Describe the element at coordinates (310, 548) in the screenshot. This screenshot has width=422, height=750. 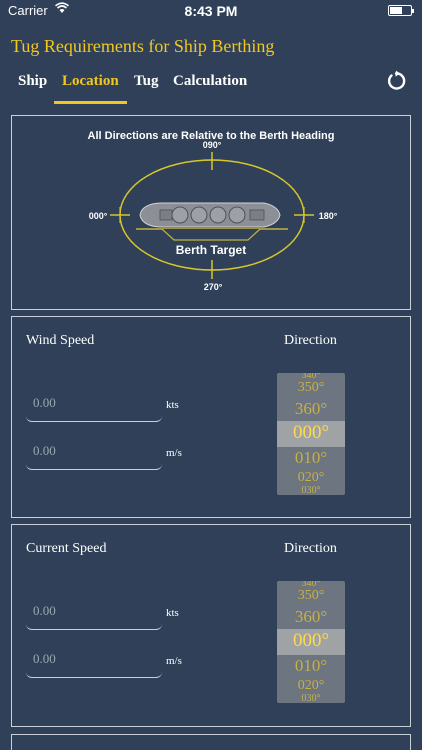
I see `current-direction-title: Direction` at that location.